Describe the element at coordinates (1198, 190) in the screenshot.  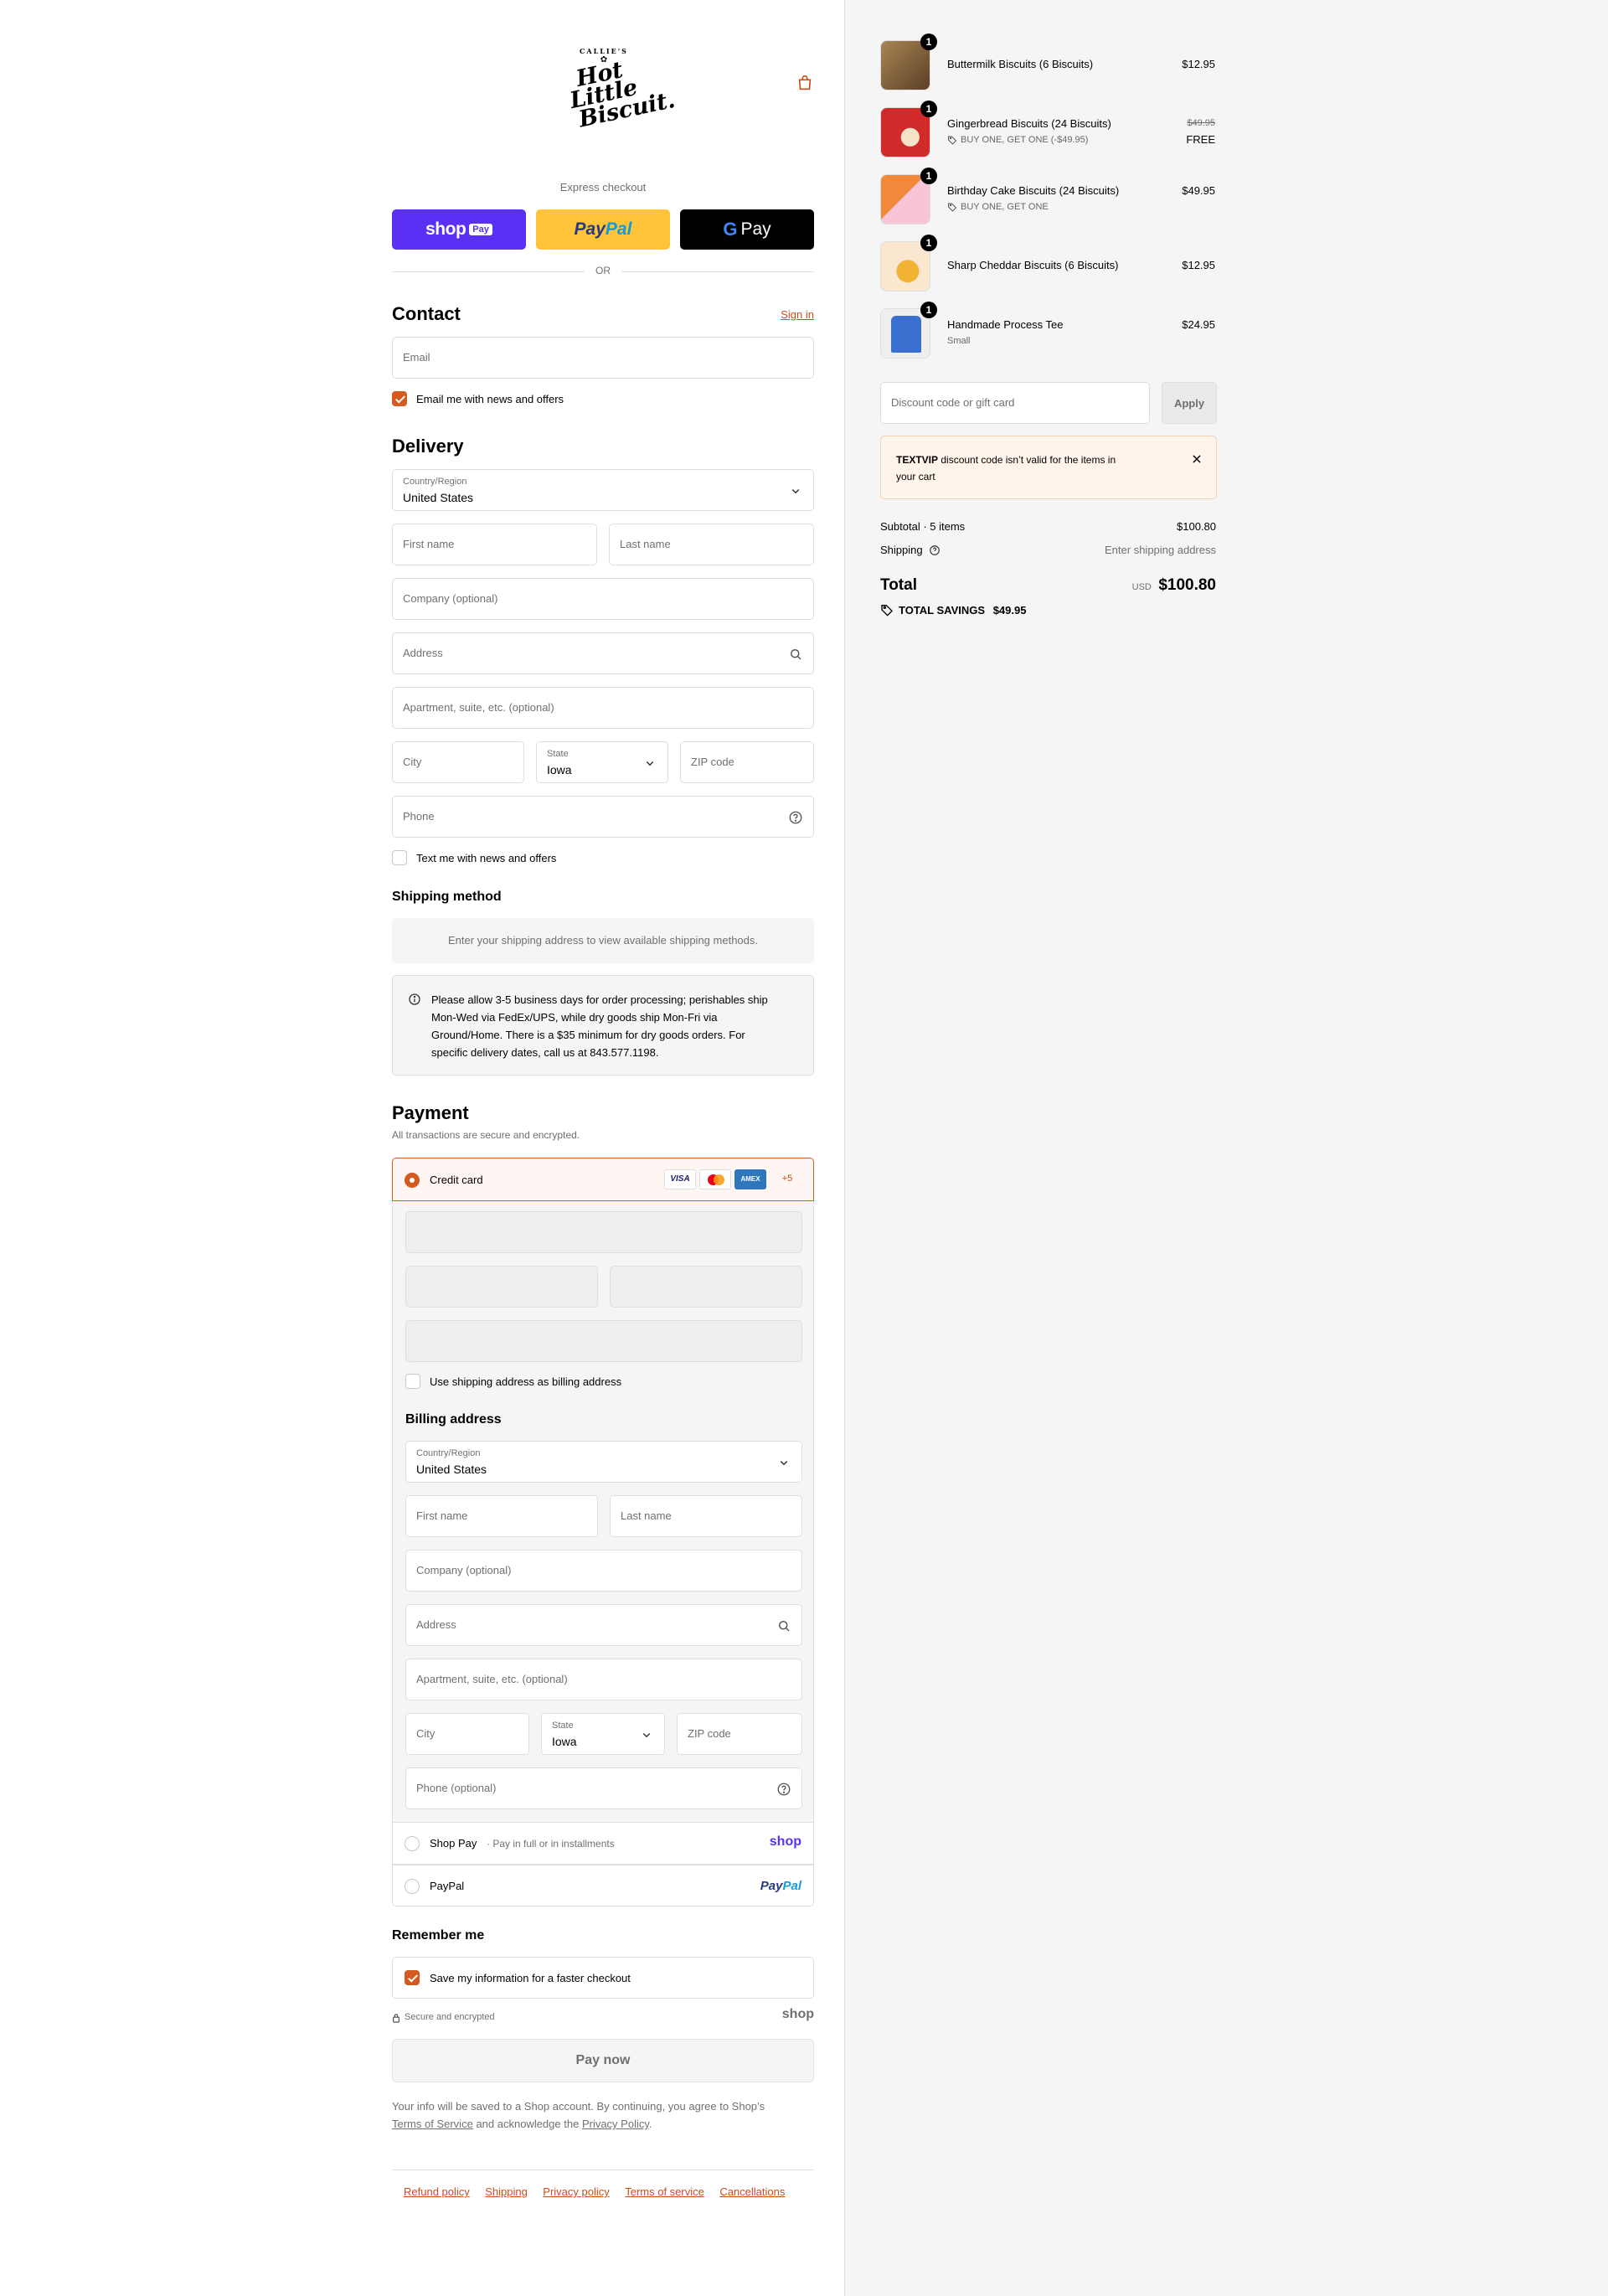
I see `item-price: $49.95` at that location.